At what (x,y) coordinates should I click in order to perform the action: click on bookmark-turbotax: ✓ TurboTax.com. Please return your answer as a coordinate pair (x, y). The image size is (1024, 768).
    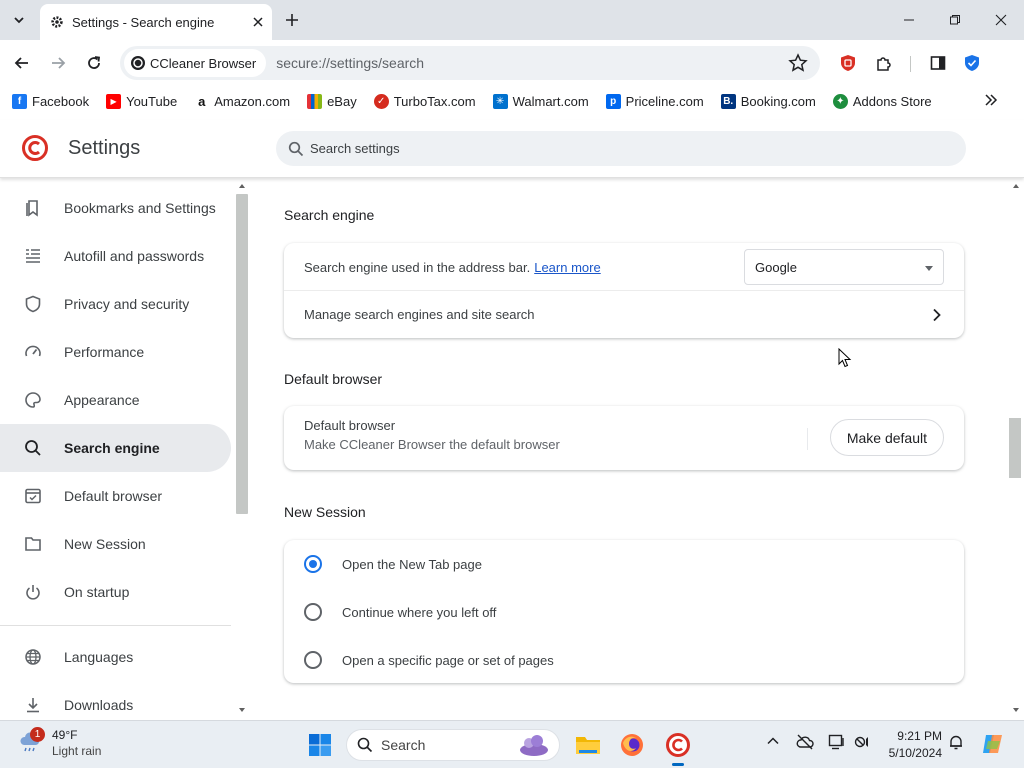
    Looking at the image, I should click on (424, 101).